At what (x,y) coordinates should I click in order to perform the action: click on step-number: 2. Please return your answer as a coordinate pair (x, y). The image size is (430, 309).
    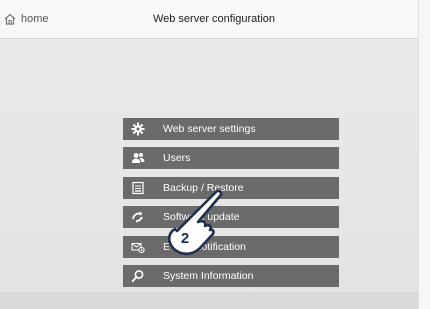
    Looking at the image, I should click on (185, 238).